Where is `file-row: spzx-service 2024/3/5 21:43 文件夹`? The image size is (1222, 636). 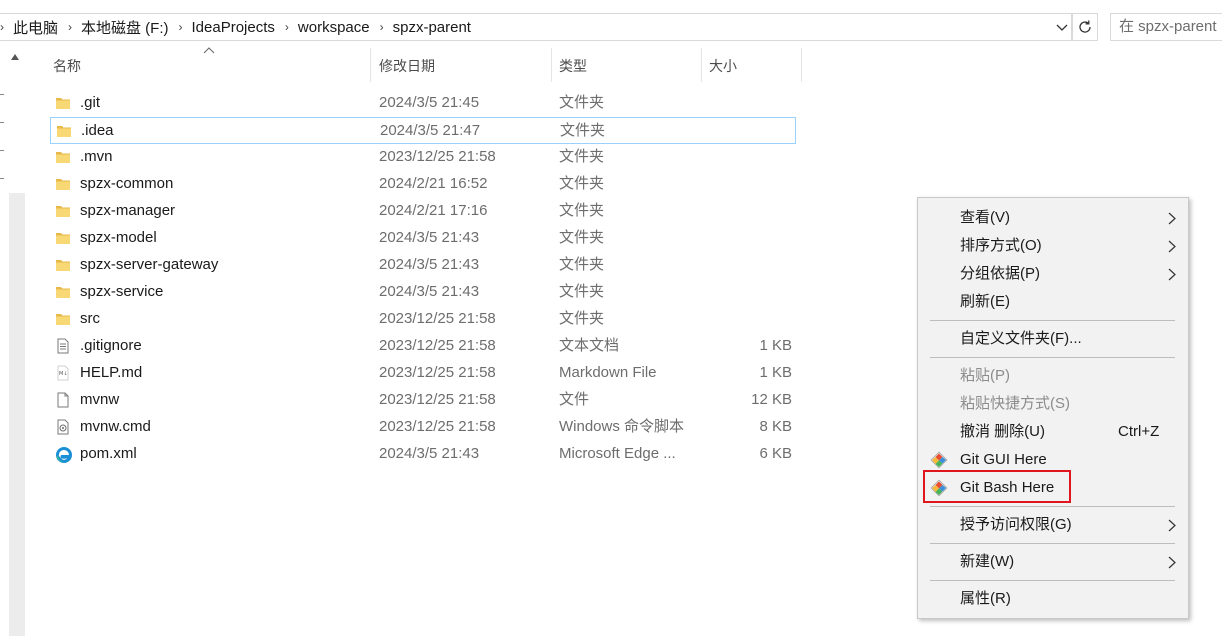
file-row: spzx-service 2024/3/5 21:43 文件夹 is located at coordinates (423, 292).